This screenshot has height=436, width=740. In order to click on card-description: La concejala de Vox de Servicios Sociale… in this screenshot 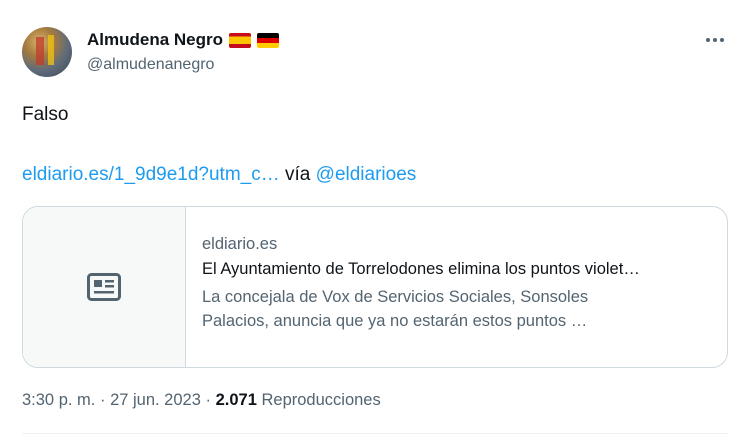, I will do `click(456, 309)`.